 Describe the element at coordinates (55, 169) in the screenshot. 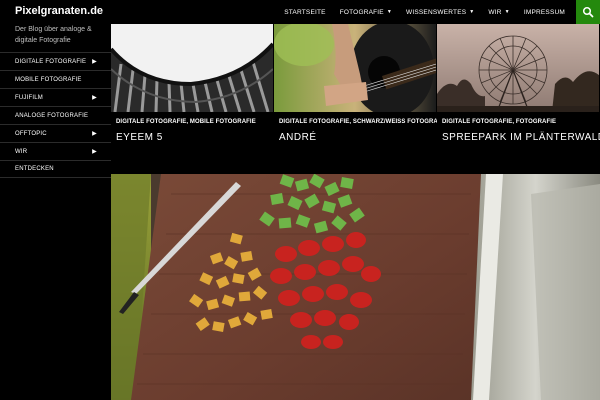

I see `sidebar-item-entdecken: ENTDECKEN` at that location.